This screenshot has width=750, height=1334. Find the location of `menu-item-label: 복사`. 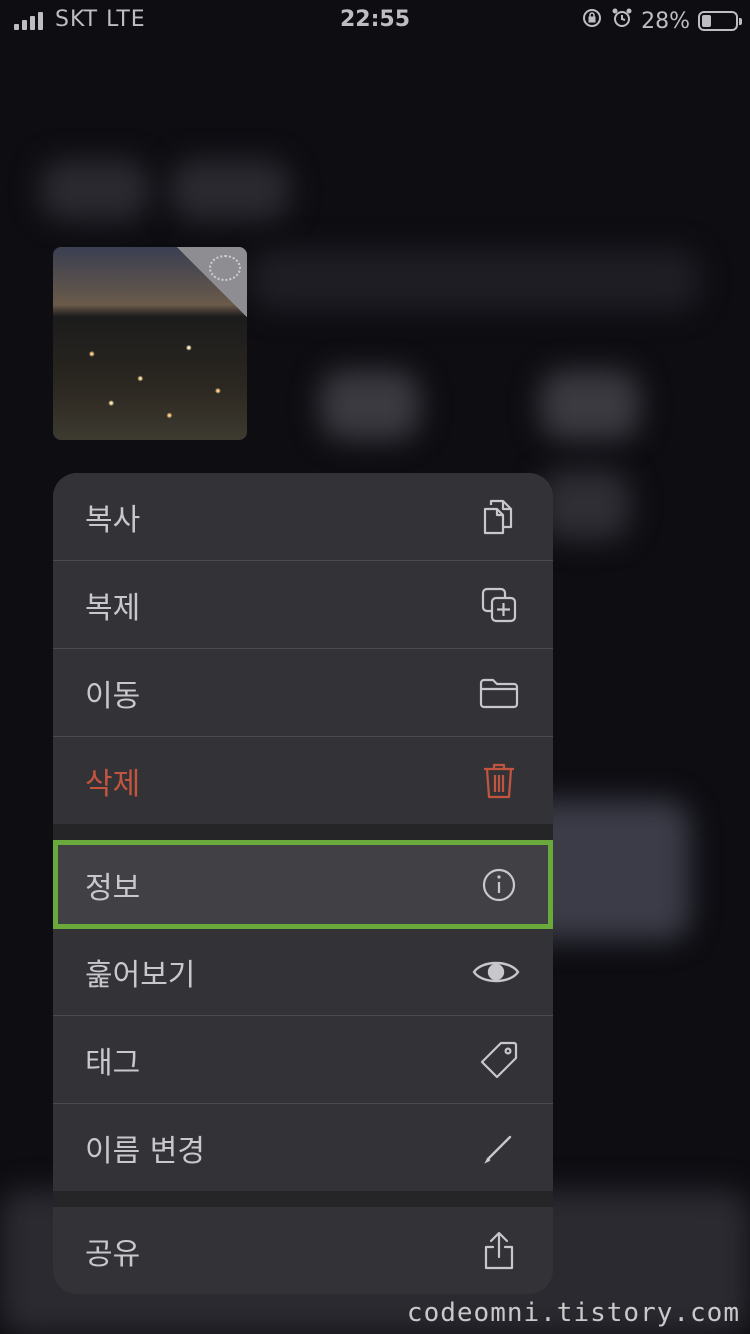

menu-item-label: 복사 is located at coordinates (113, 520).